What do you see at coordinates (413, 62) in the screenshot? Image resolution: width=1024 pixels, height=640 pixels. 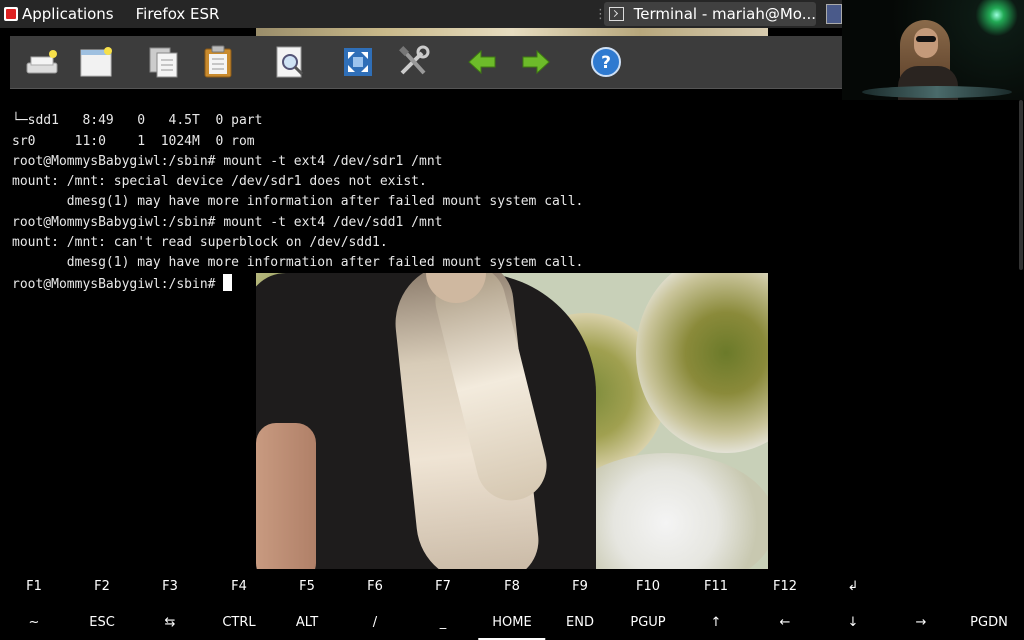 I see `preferences-icon` at bounding box center [413, 62].